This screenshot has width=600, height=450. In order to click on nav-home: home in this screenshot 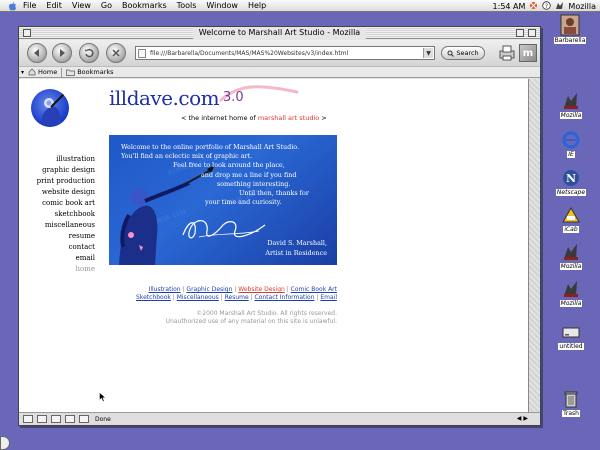, I will do `click(66, 269)`.